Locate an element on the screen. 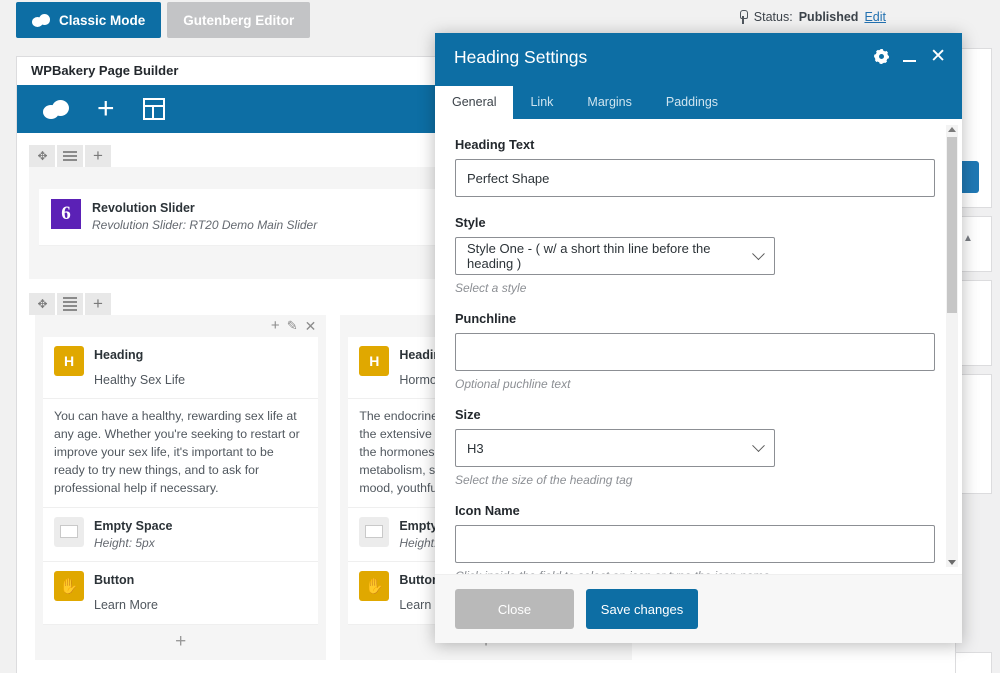 Image resolution: width=1000 pixels, height=673 pixels. status-label: Status: is located at coordinates (773, 17).